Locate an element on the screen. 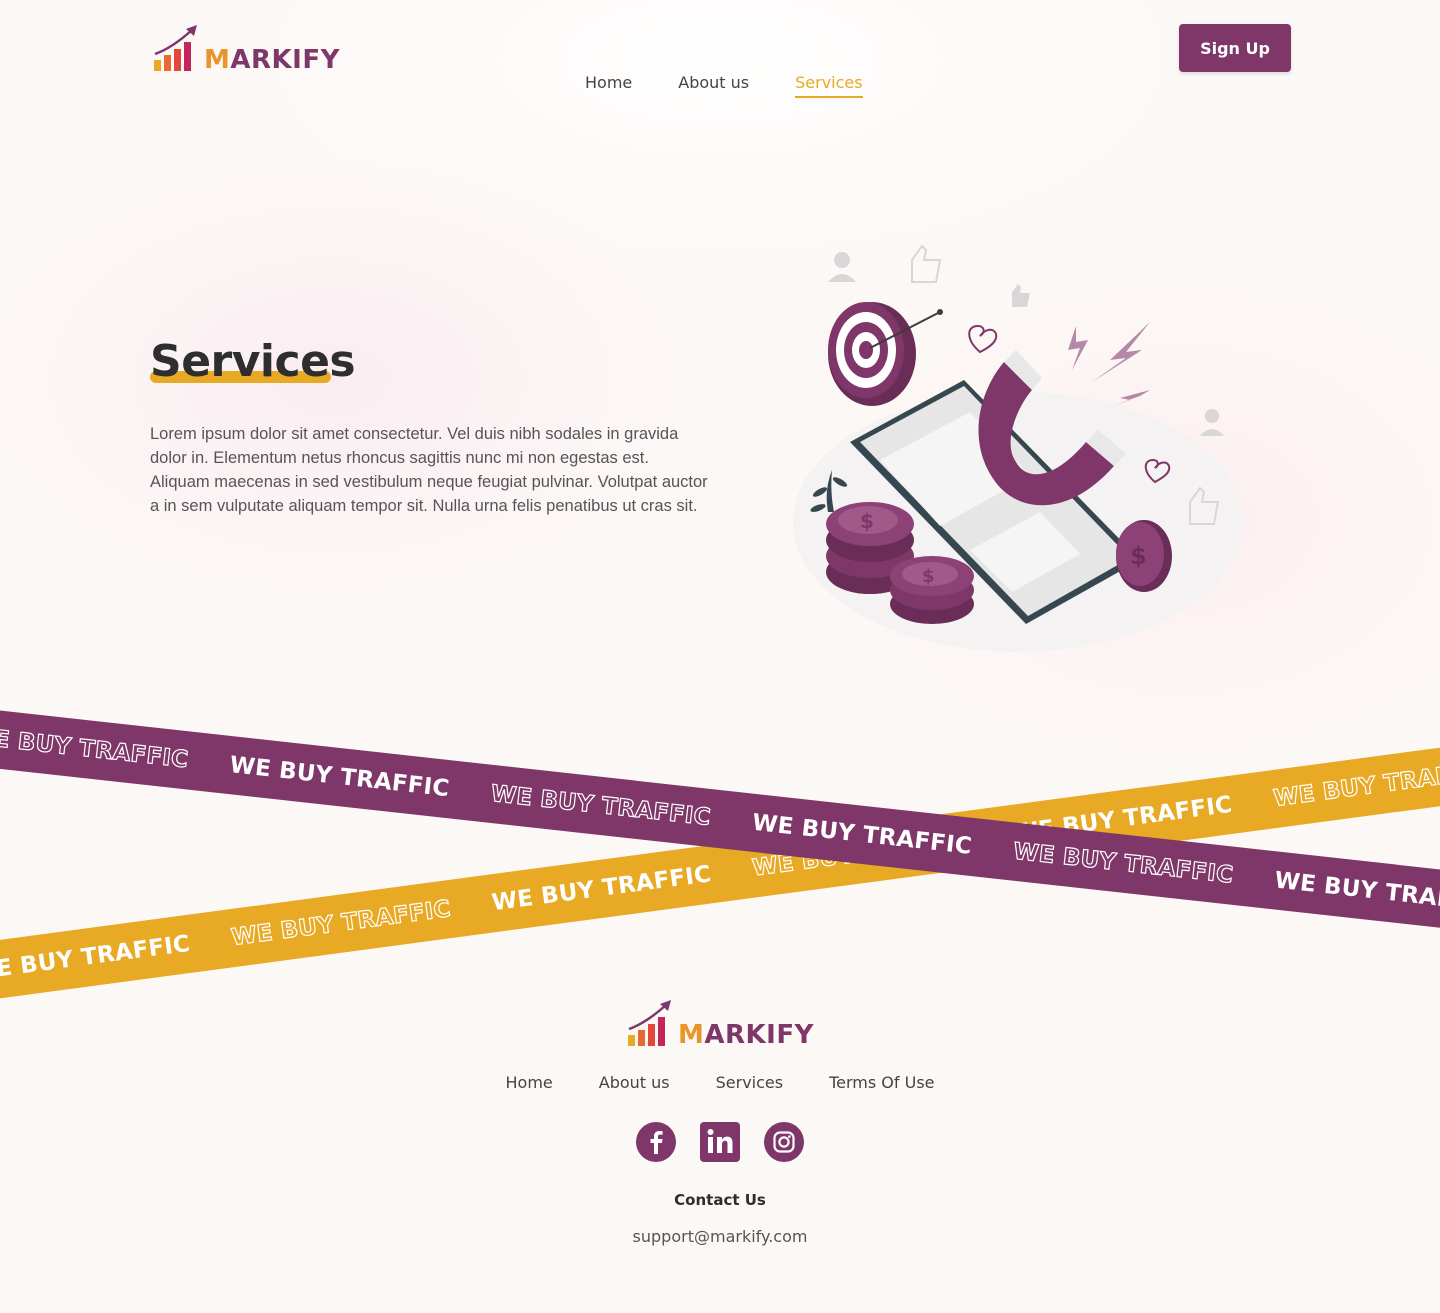 The image size is (1440, 1313). user-icon is located at coordinates (842, 267).